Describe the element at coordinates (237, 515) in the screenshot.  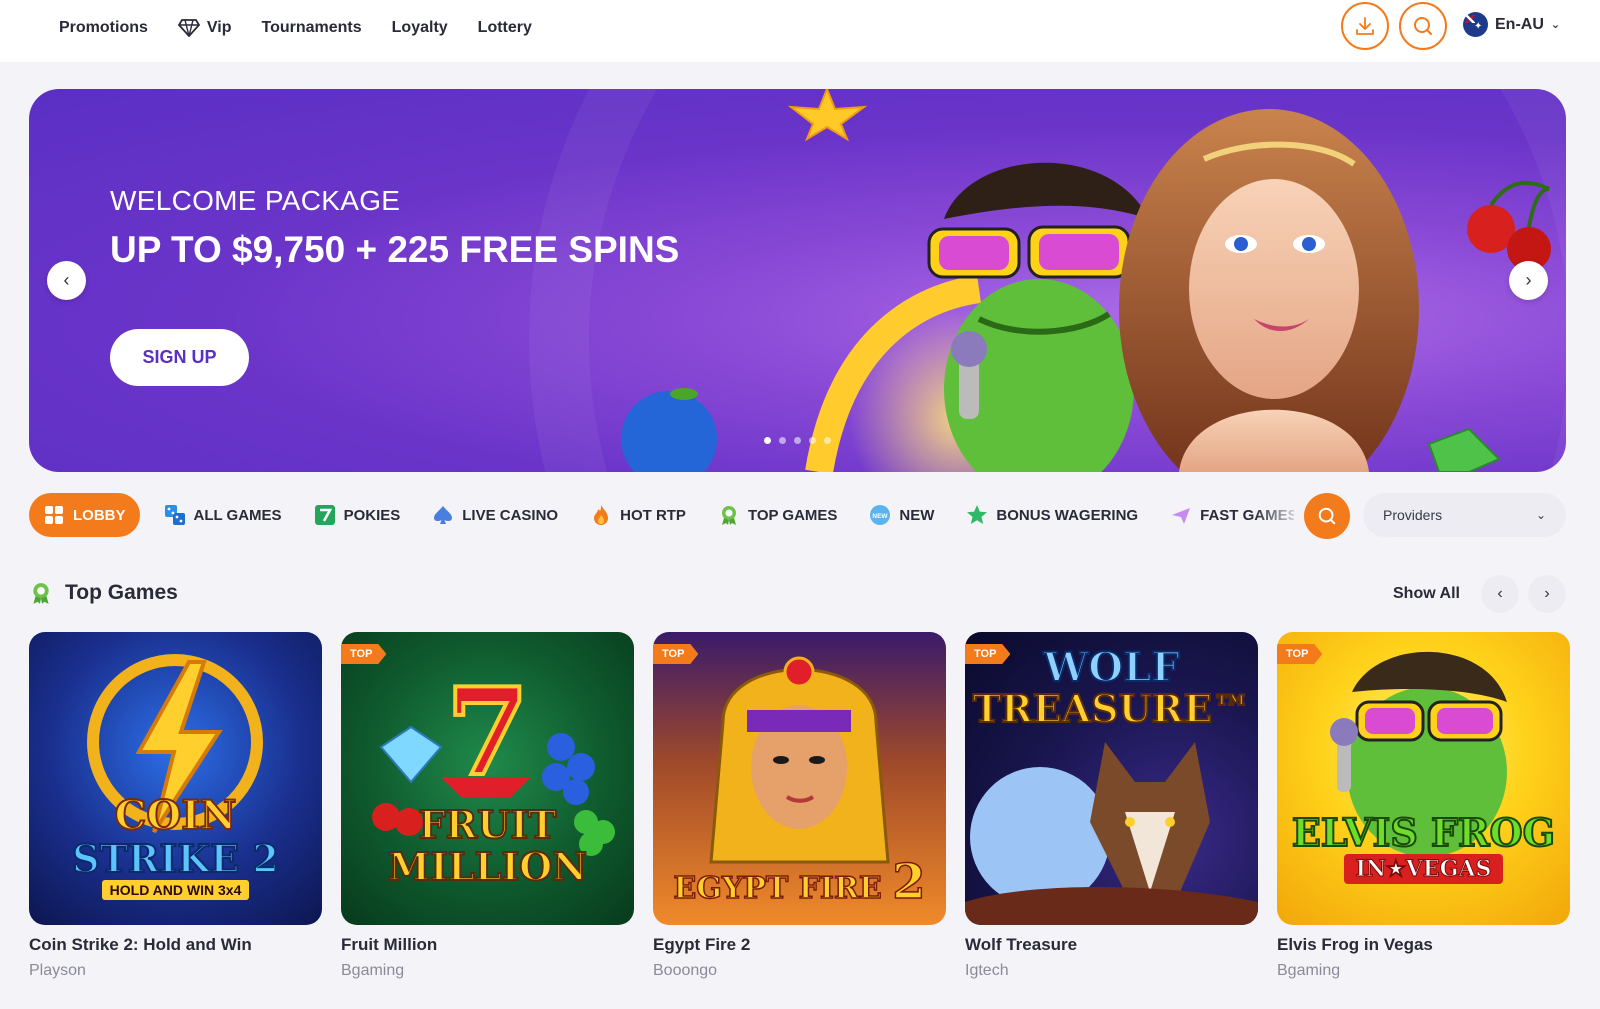
I see `category-label: ALL GAMES` at that location.